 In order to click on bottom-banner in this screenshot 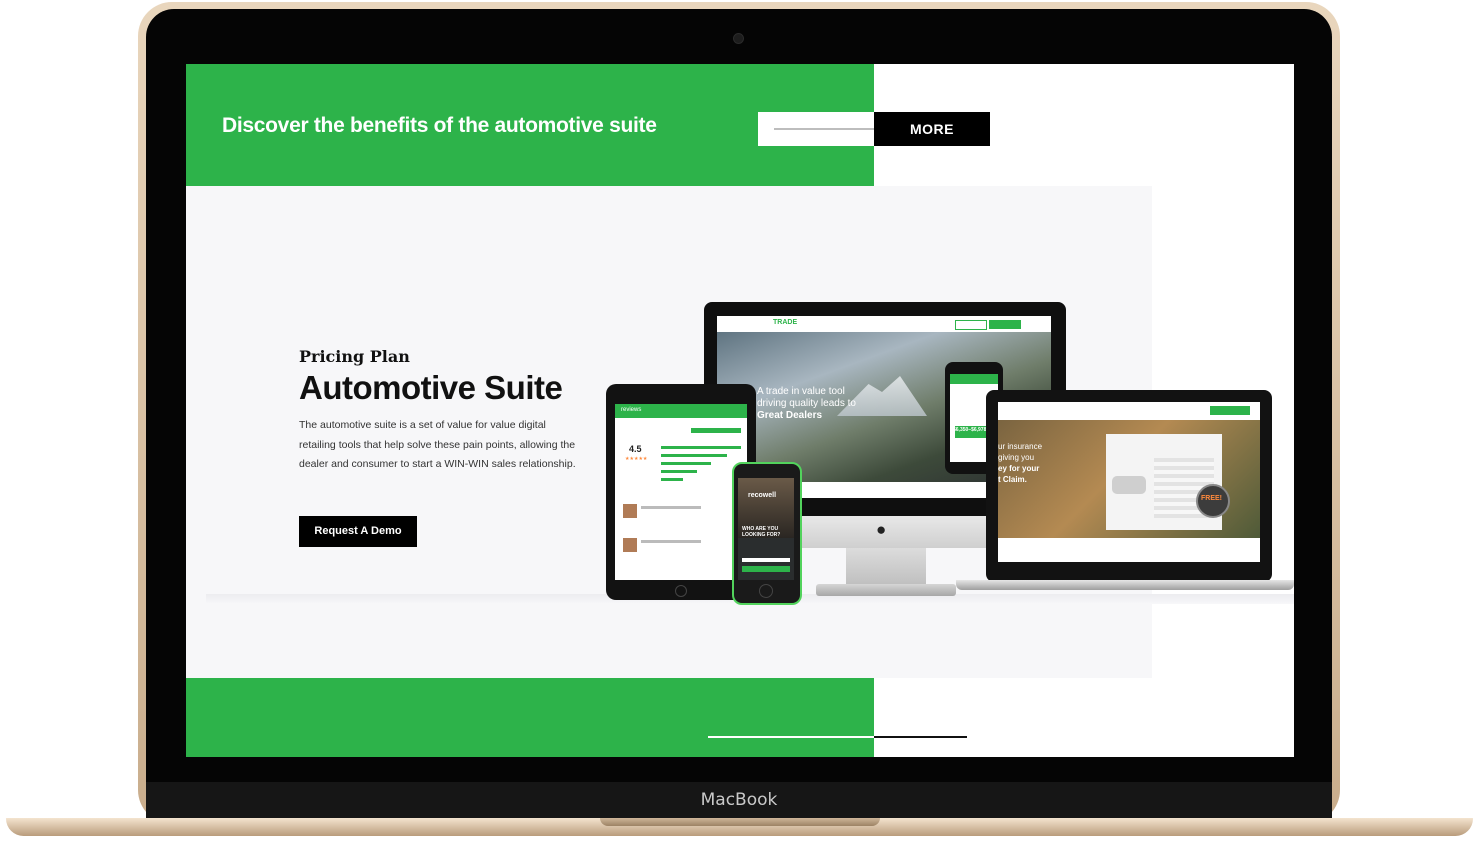, I will do `click(530, 717)`.